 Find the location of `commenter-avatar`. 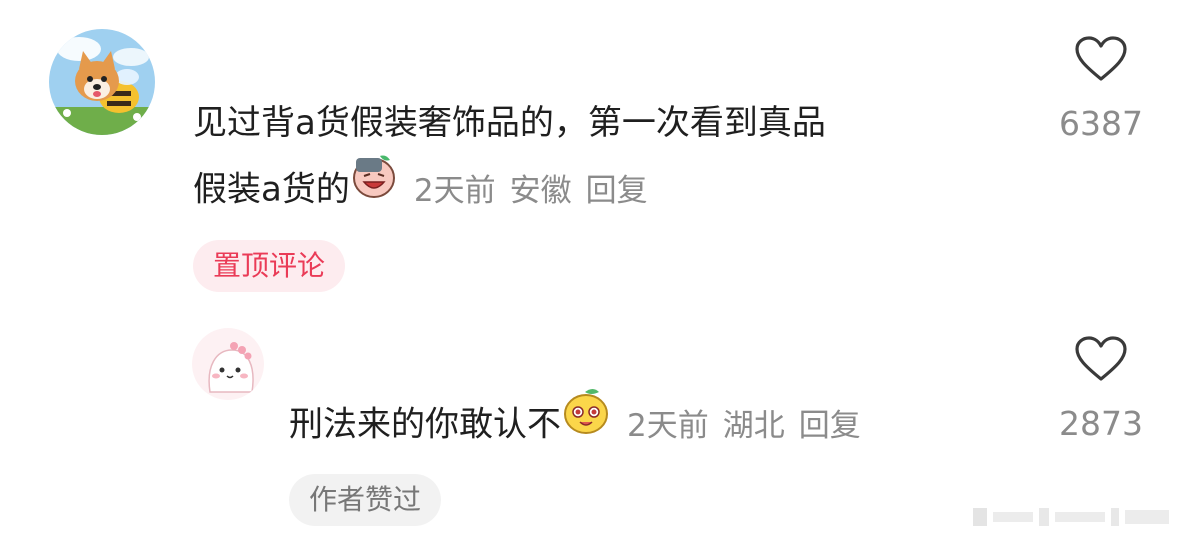

commenter-avatar is located at coordinates (102, 82).